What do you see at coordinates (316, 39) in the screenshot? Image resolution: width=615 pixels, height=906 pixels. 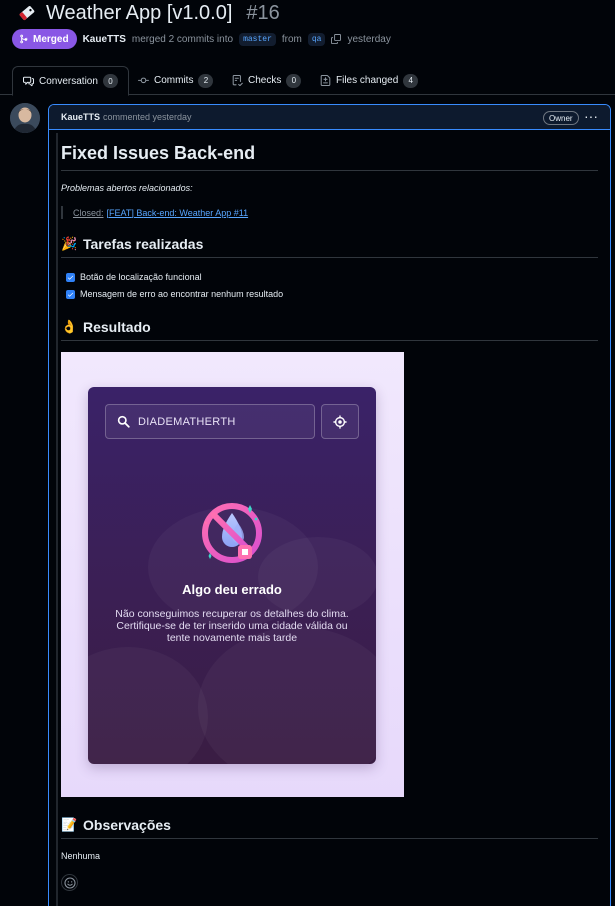 I see `head-branch: qa` at bounding box center [316, 39].